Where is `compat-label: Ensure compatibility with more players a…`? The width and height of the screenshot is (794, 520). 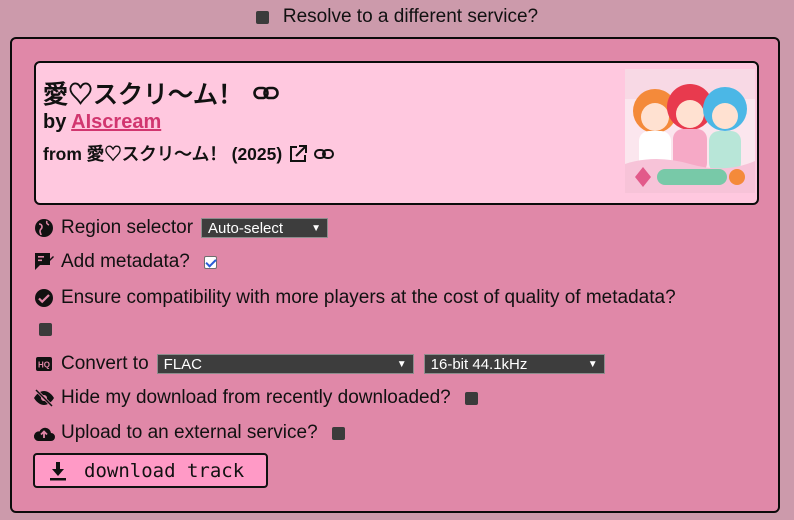
compat-label: Ensure compatibility with more players a… is located at coordinates (368, 297).